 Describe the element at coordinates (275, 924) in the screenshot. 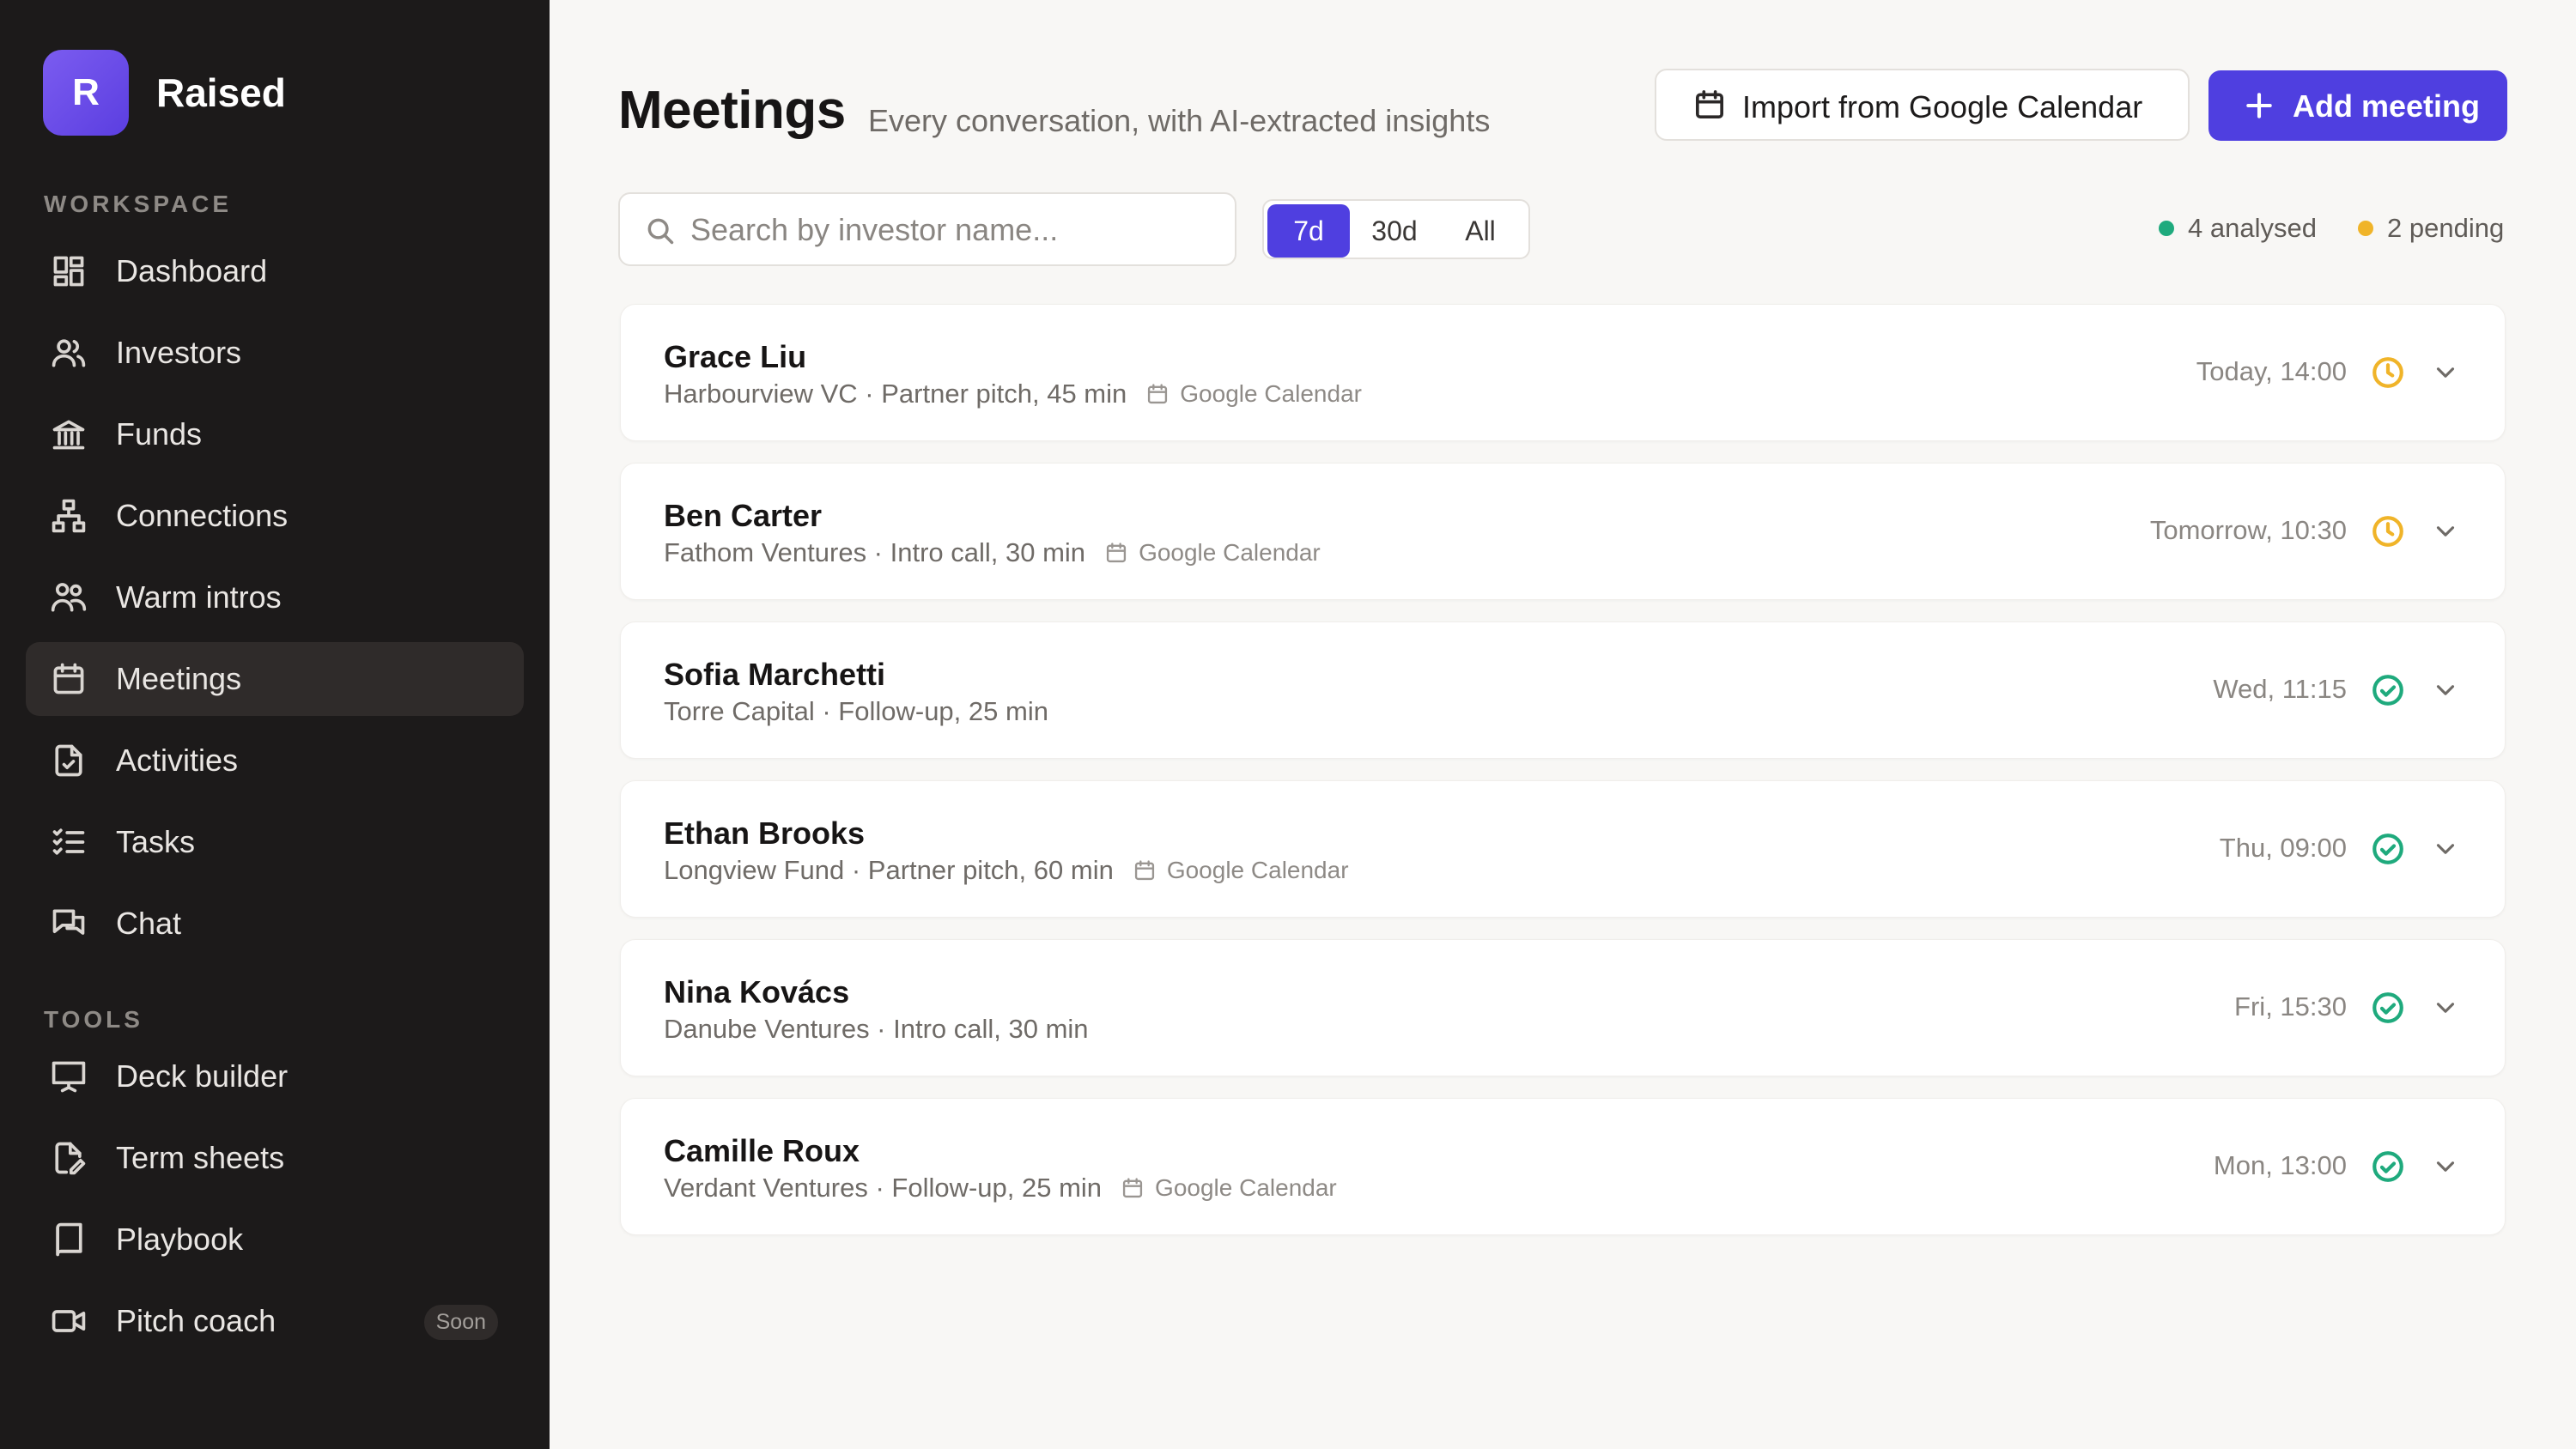

I see `sidebar-item-chat: Chat` at that location.